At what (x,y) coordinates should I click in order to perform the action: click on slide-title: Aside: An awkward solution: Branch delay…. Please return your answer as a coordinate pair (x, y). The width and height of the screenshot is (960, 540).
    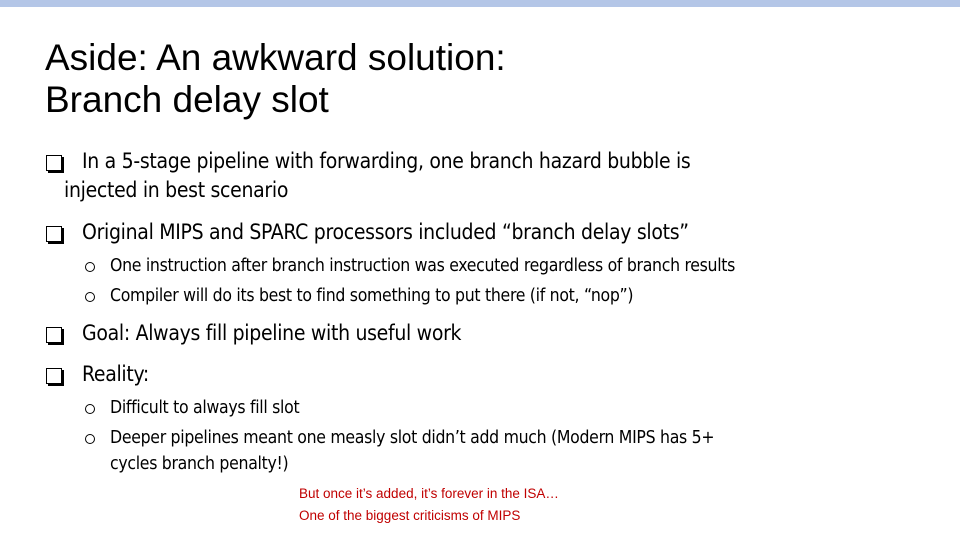
    Looking at the image, I should click on (275, 79).